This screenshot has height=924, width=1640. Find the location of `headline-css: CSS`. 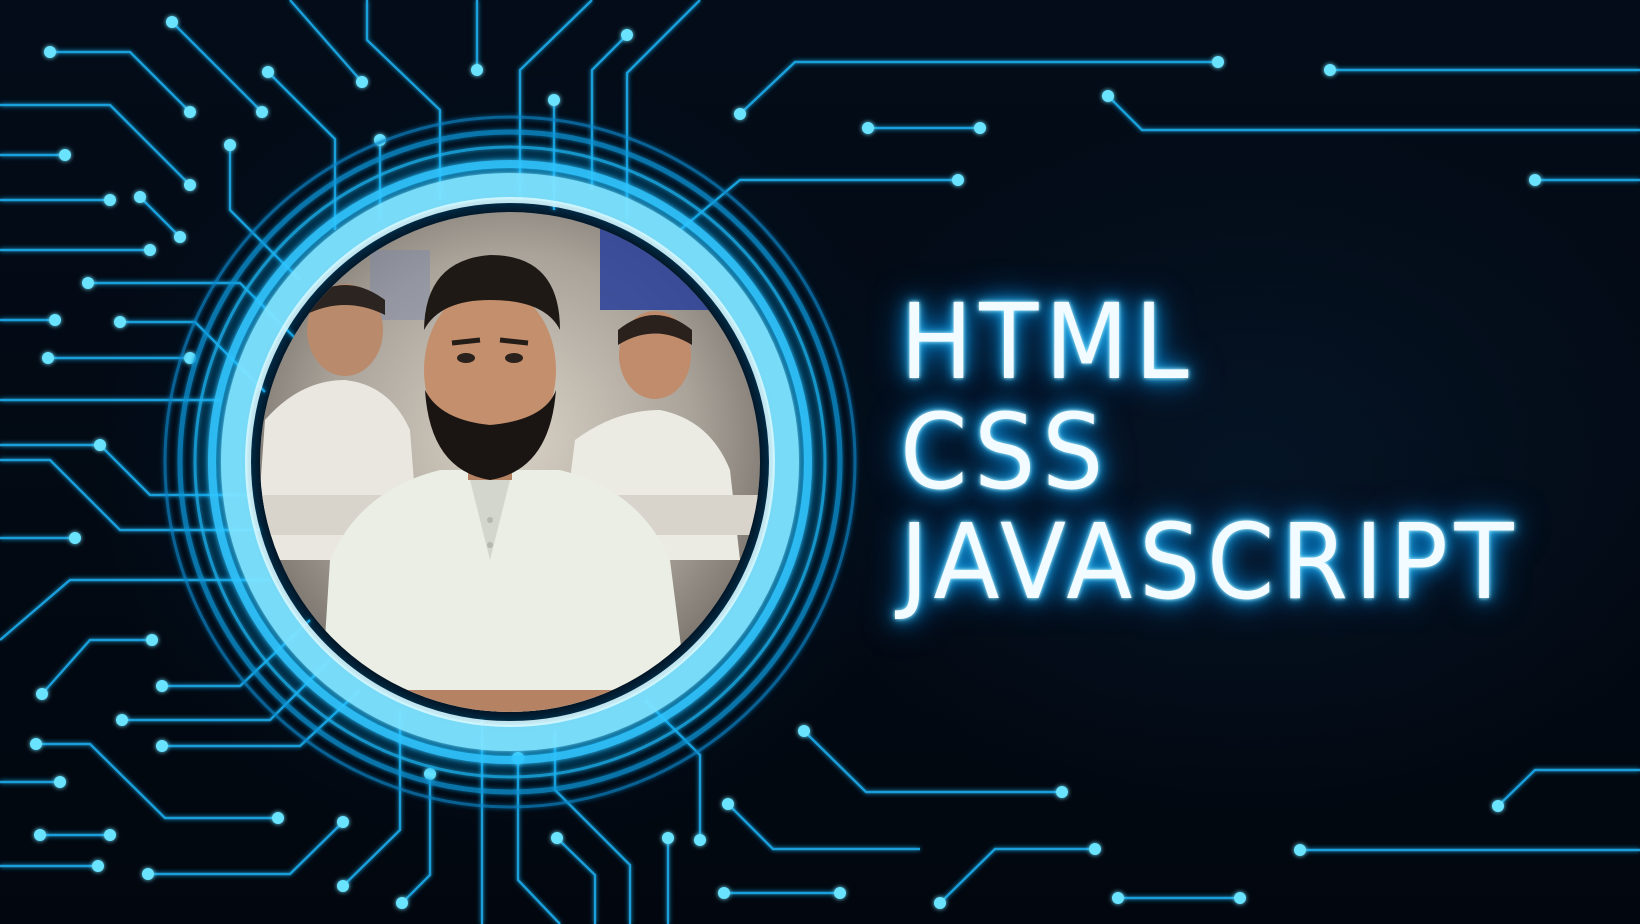

headline-css: CSS is located at coordinates (1005, 452).